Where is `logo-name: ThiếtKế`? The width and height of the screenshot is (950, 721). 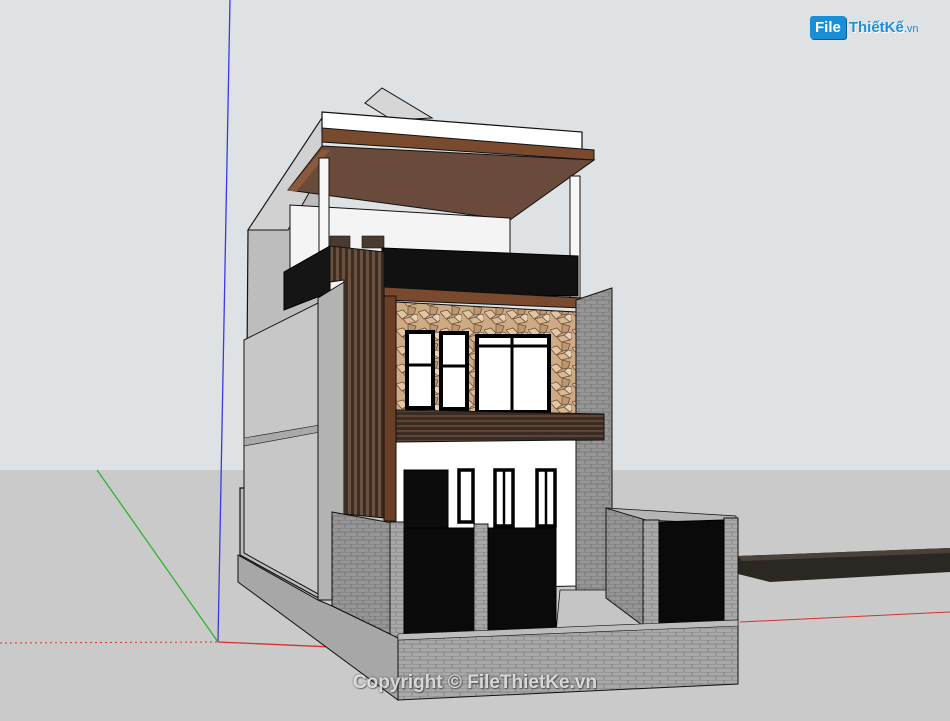
logo-name: ThiếtKế is located at coordinates (876, 27).